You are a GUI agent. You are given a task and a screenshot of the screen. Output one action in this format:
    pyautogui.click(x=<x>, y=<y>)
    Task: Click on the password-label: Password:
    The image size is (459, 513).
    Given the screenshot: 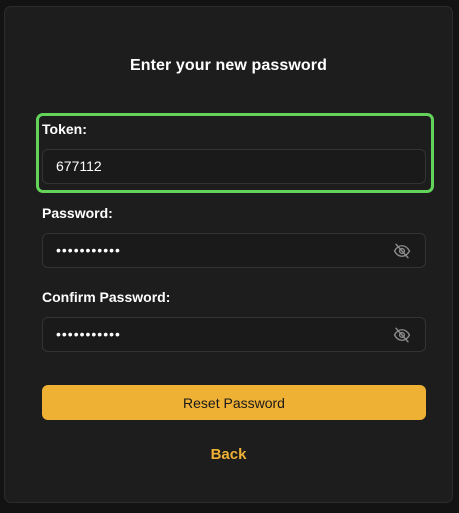 What is the action you would take?
    pyautogui.click(x=77, y=213)
    